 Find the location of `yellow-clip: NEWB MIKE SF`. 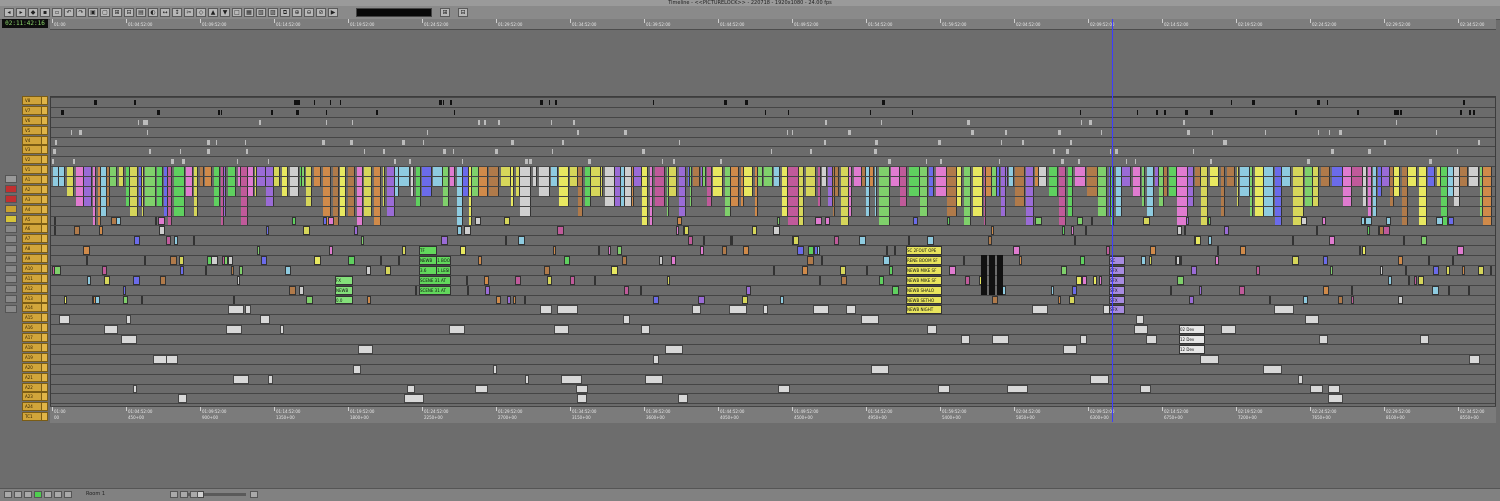

yellow-clip: NEWB MIKE SF is located at coordinates (924, 280).